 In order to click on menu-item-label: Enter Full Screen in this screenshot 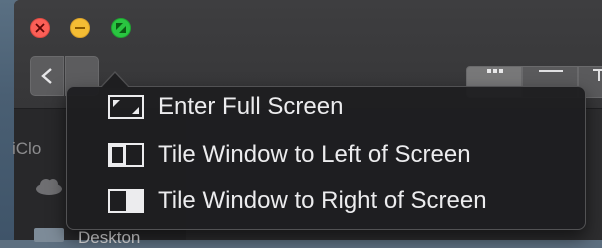, I will do `click(251, 106)`.